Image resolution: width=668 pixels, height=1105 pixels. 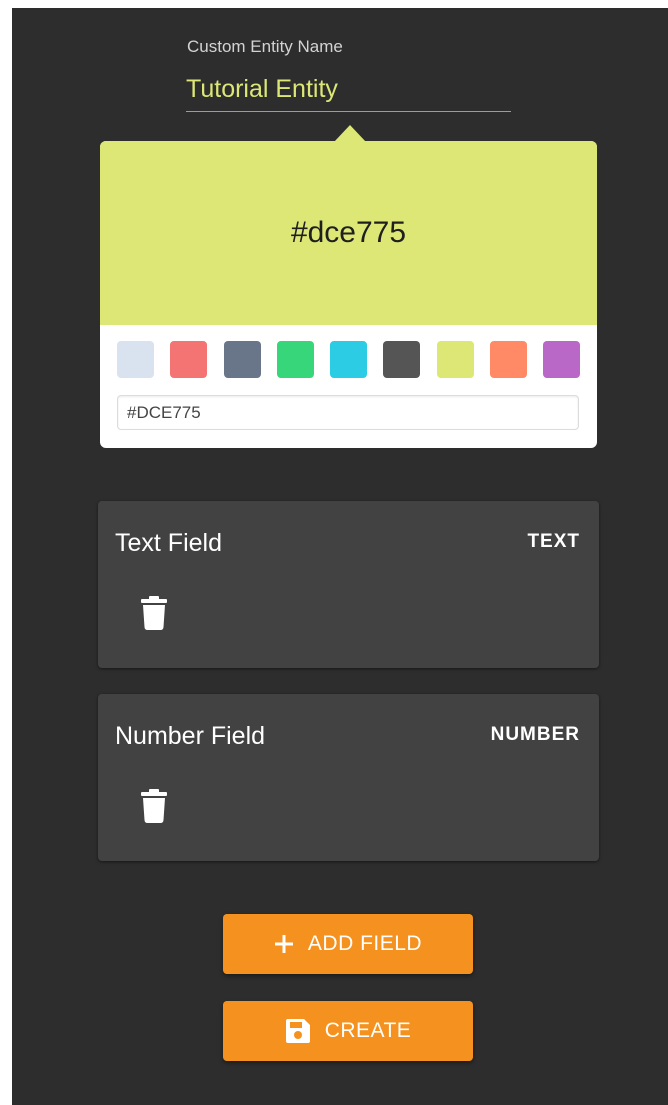 I want to click on field-name: Number Field, so click(x=190, y=736).